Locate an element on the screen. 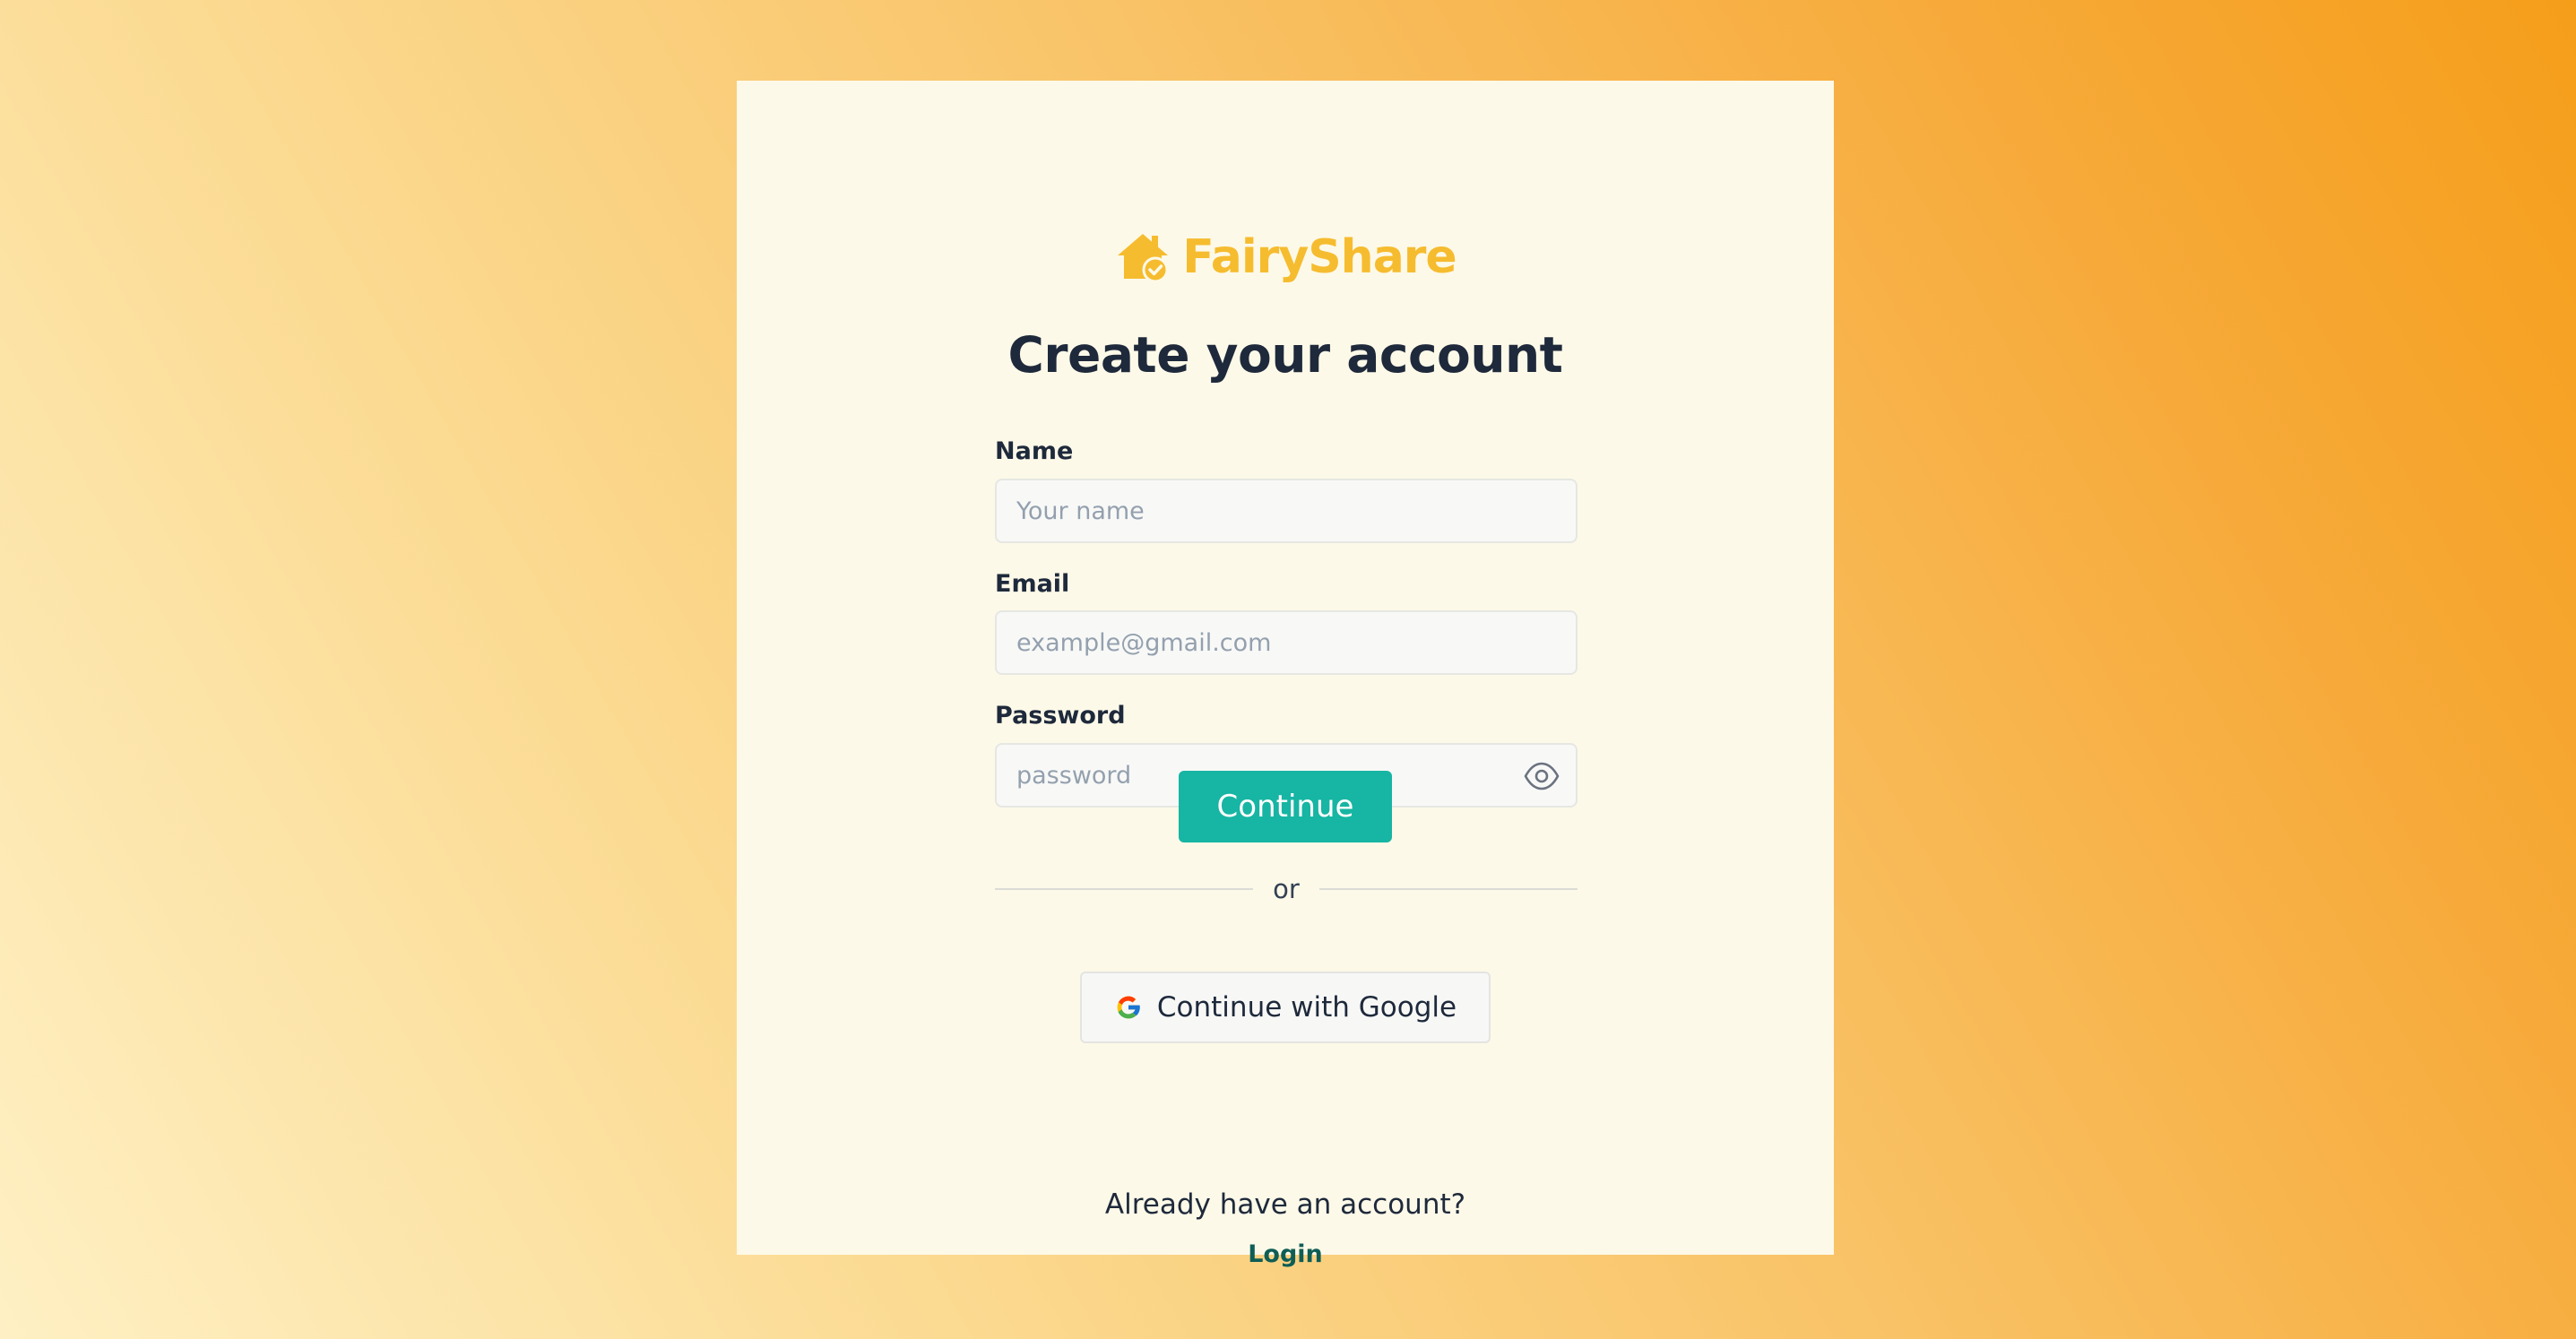  eye-icon is located at coordinates (1542, 776).